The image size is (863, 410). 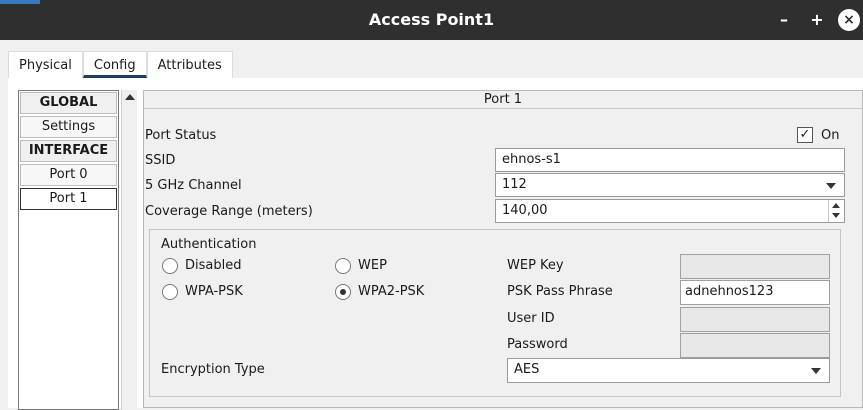 I want to click on port-status-label: Port Status, so click(x=181, y=135).